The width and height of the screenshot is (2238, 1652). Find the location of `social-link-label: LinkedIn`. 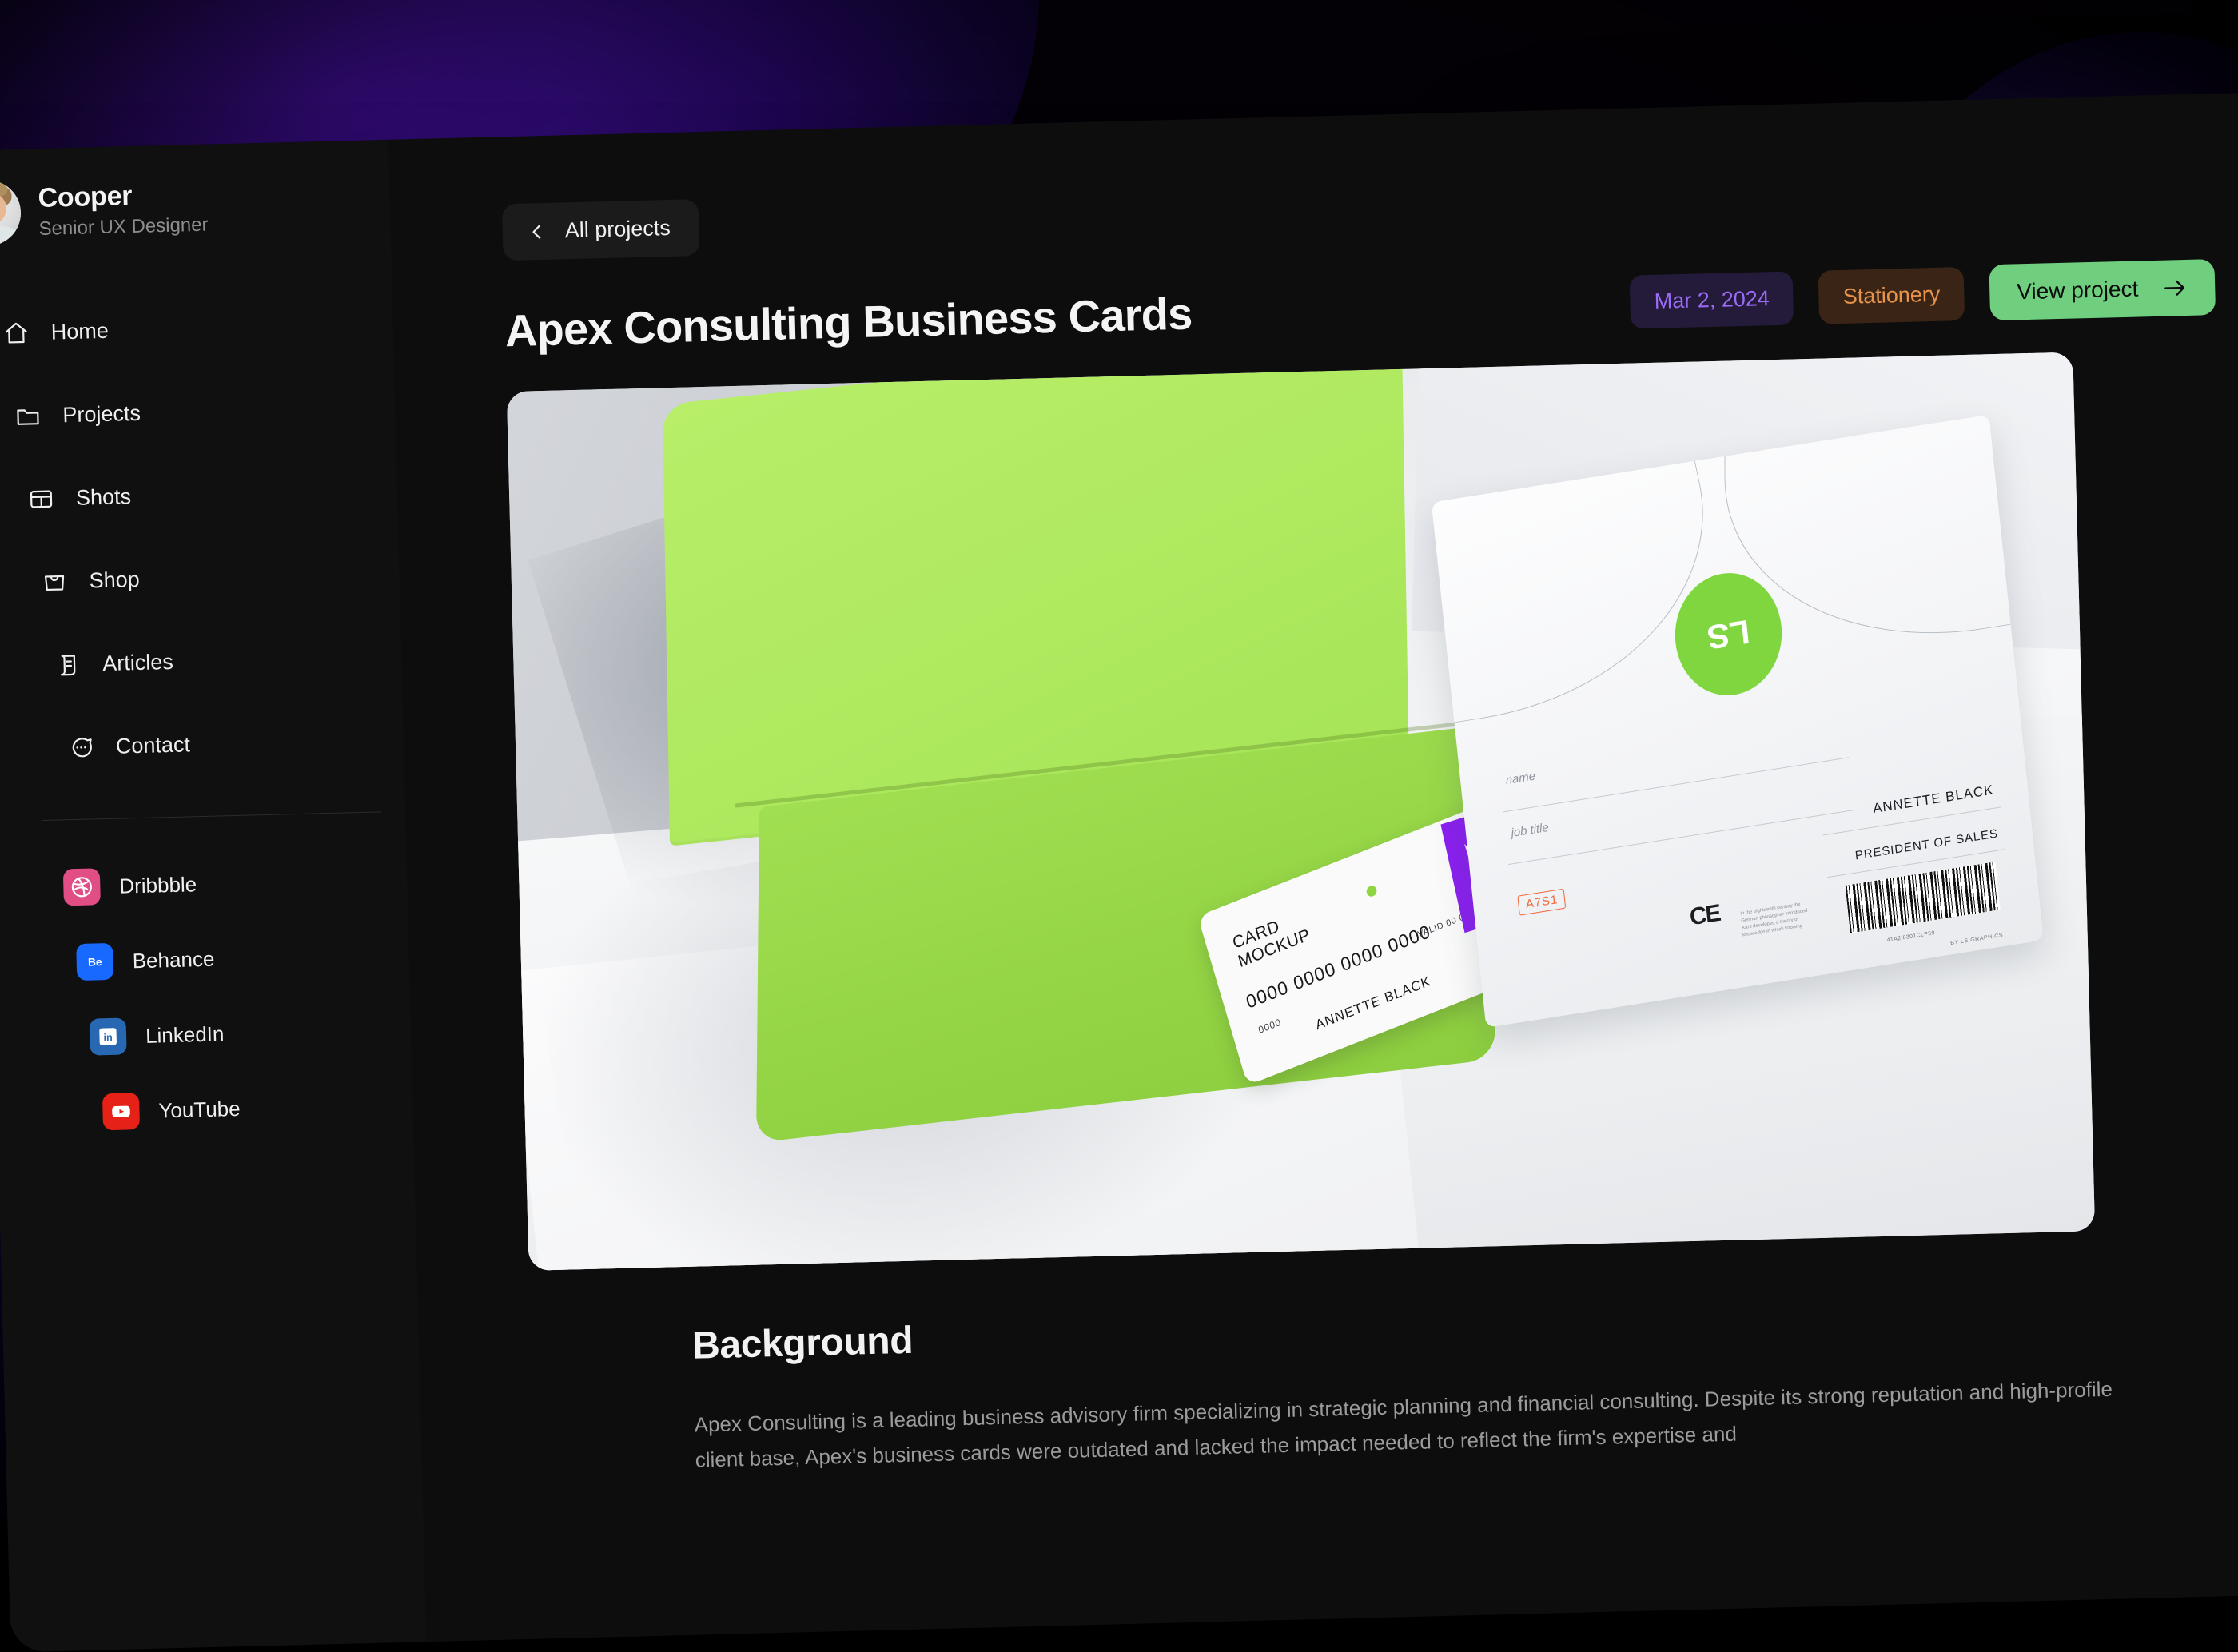

social-link-label: LinkedIn is located at coordinates (185, 1034).